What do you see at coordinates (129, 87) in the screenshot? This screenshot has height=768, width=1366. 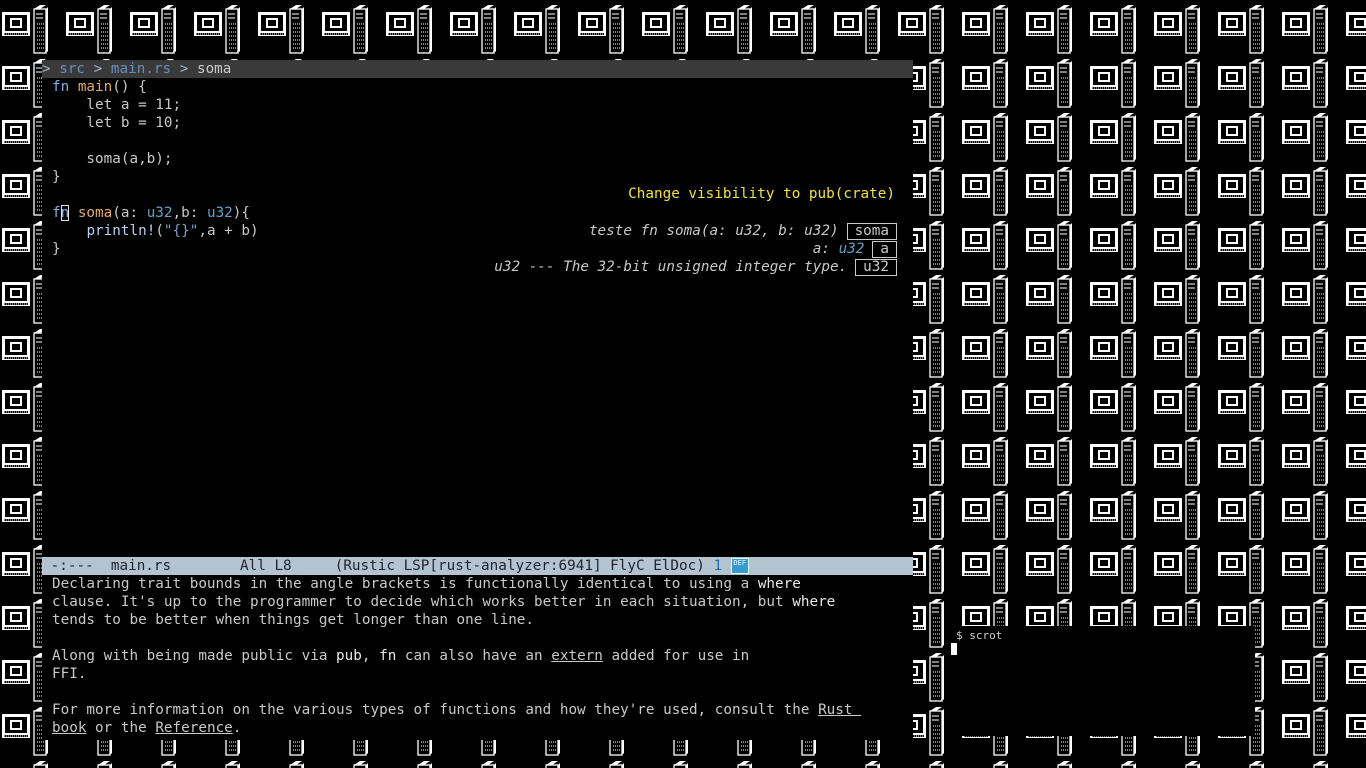 I see `code-text: () {` at bounding box center [129, 87].